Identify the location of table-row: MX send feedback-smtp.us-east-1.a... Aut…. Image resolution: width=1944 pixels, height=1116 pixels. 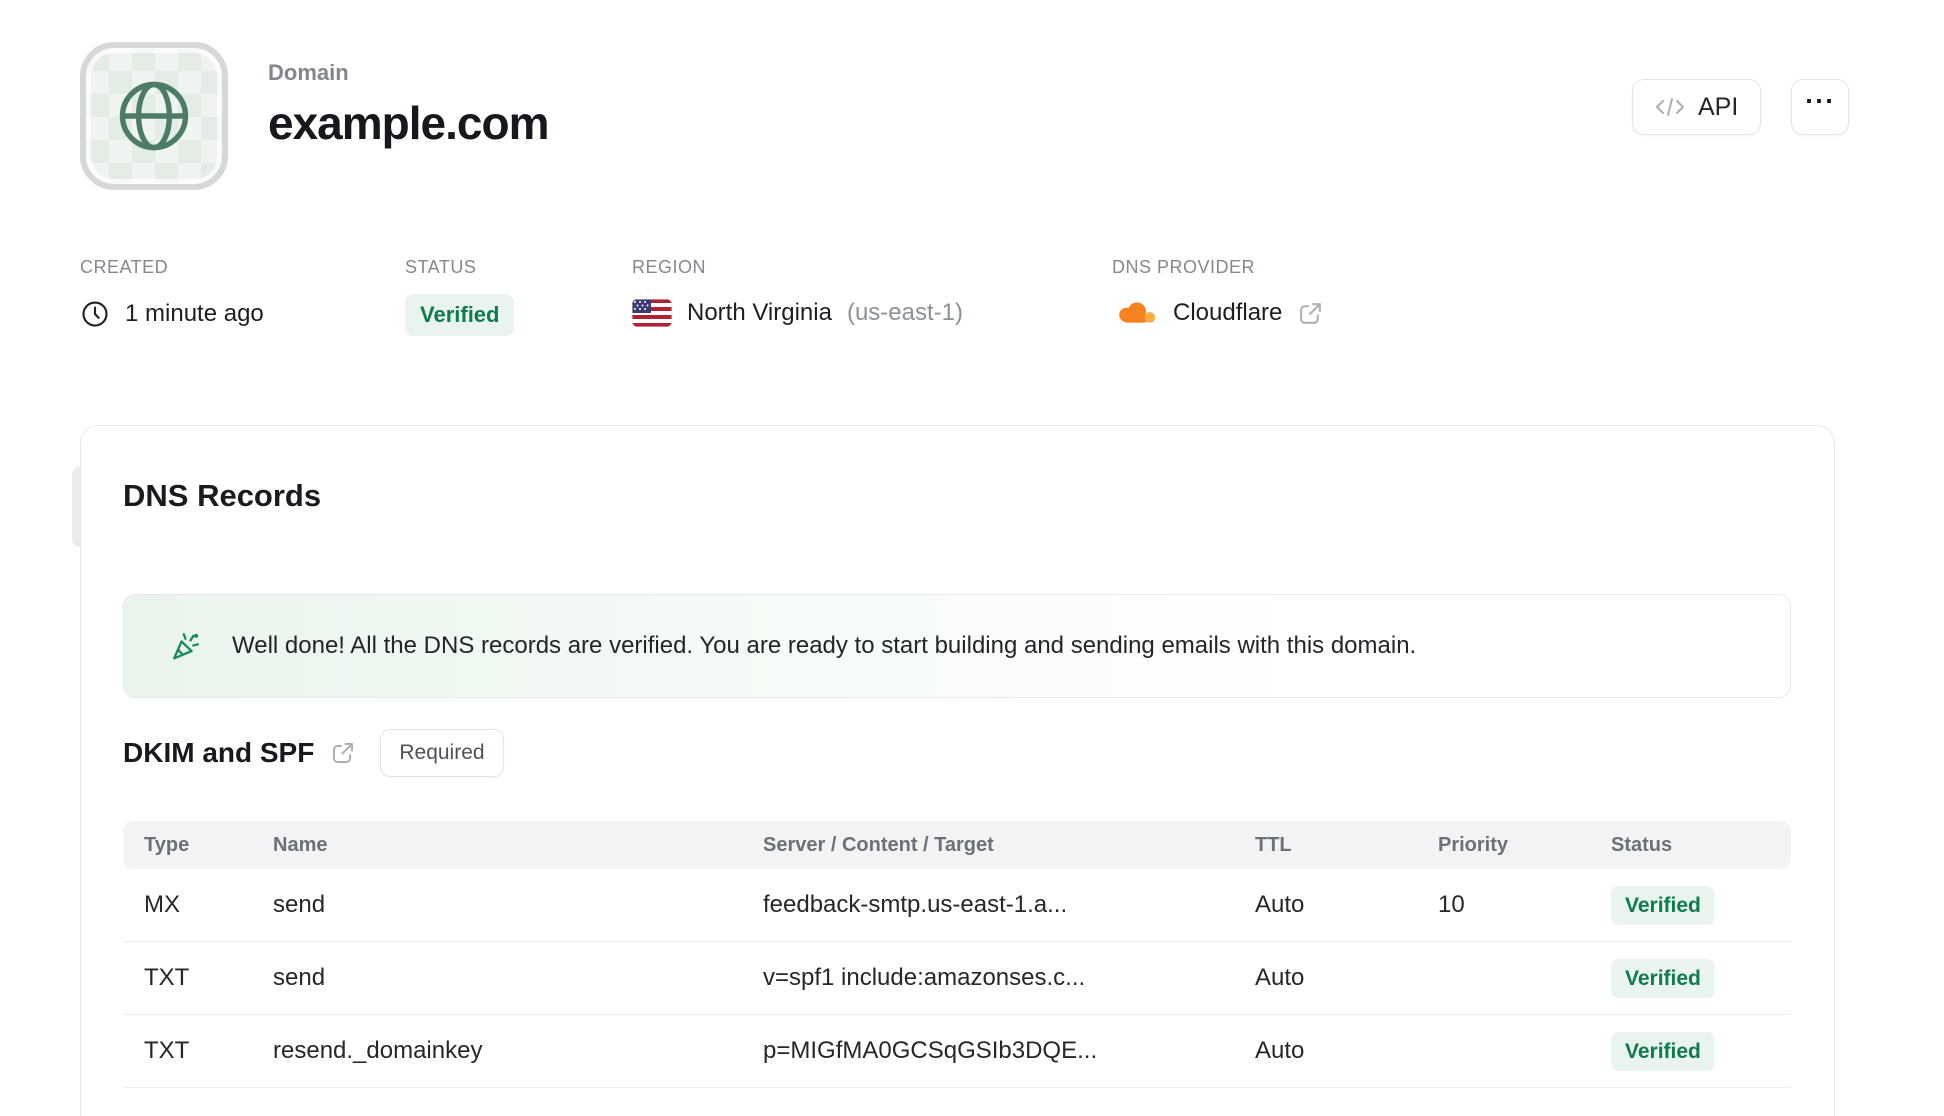
(957, 905).